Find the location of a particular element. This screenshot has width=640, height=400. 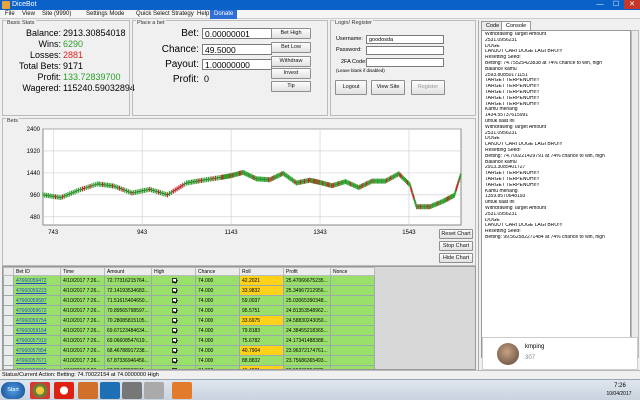

high-checkbox is located at coordinates (174, 290).